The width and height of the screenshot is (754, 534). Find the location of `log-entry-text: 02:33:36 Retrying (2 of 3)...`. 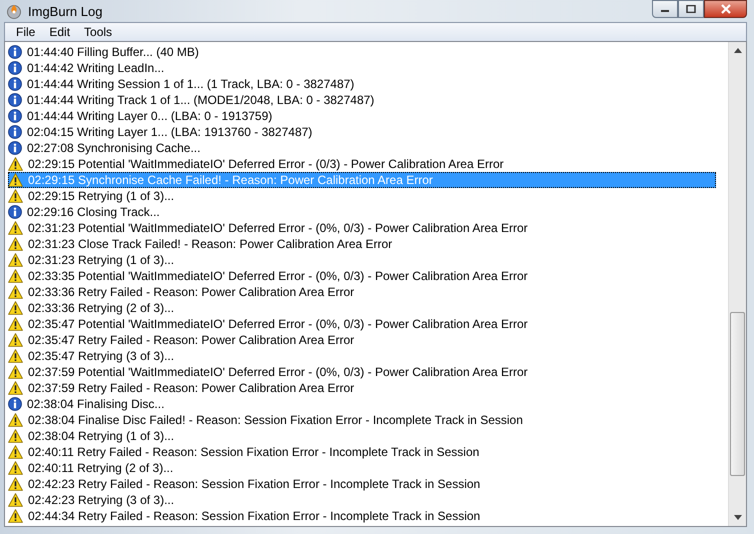

log-entry-text: 02:33:36 Retrying (2 of 3)... is located at coordinates (101, 308).